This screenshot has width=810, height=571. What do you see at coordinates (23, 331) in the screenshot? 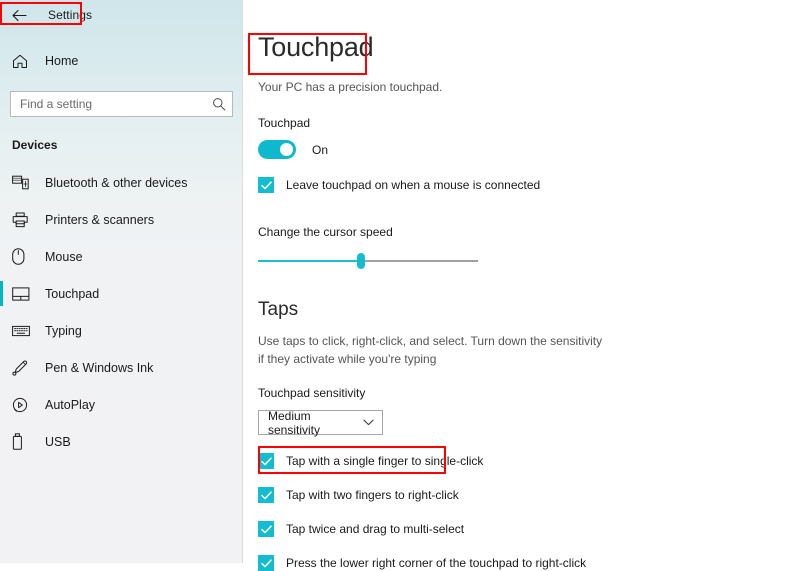
I see `keyboard-icon` at bounding box center [23, 331].